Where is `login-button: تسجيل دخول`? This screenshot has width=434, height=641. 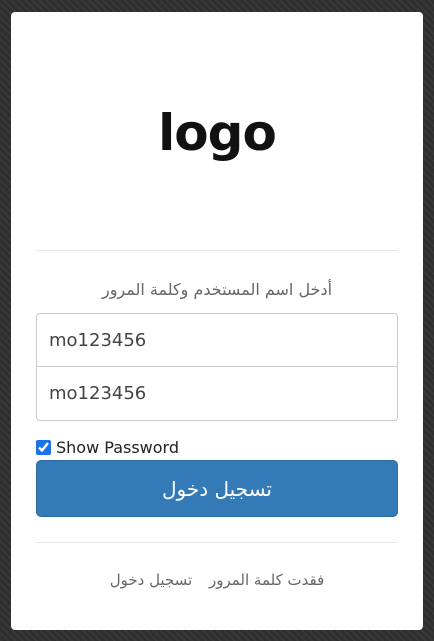 login-button: تسجيل دخول is located at coordinates (217, 488).